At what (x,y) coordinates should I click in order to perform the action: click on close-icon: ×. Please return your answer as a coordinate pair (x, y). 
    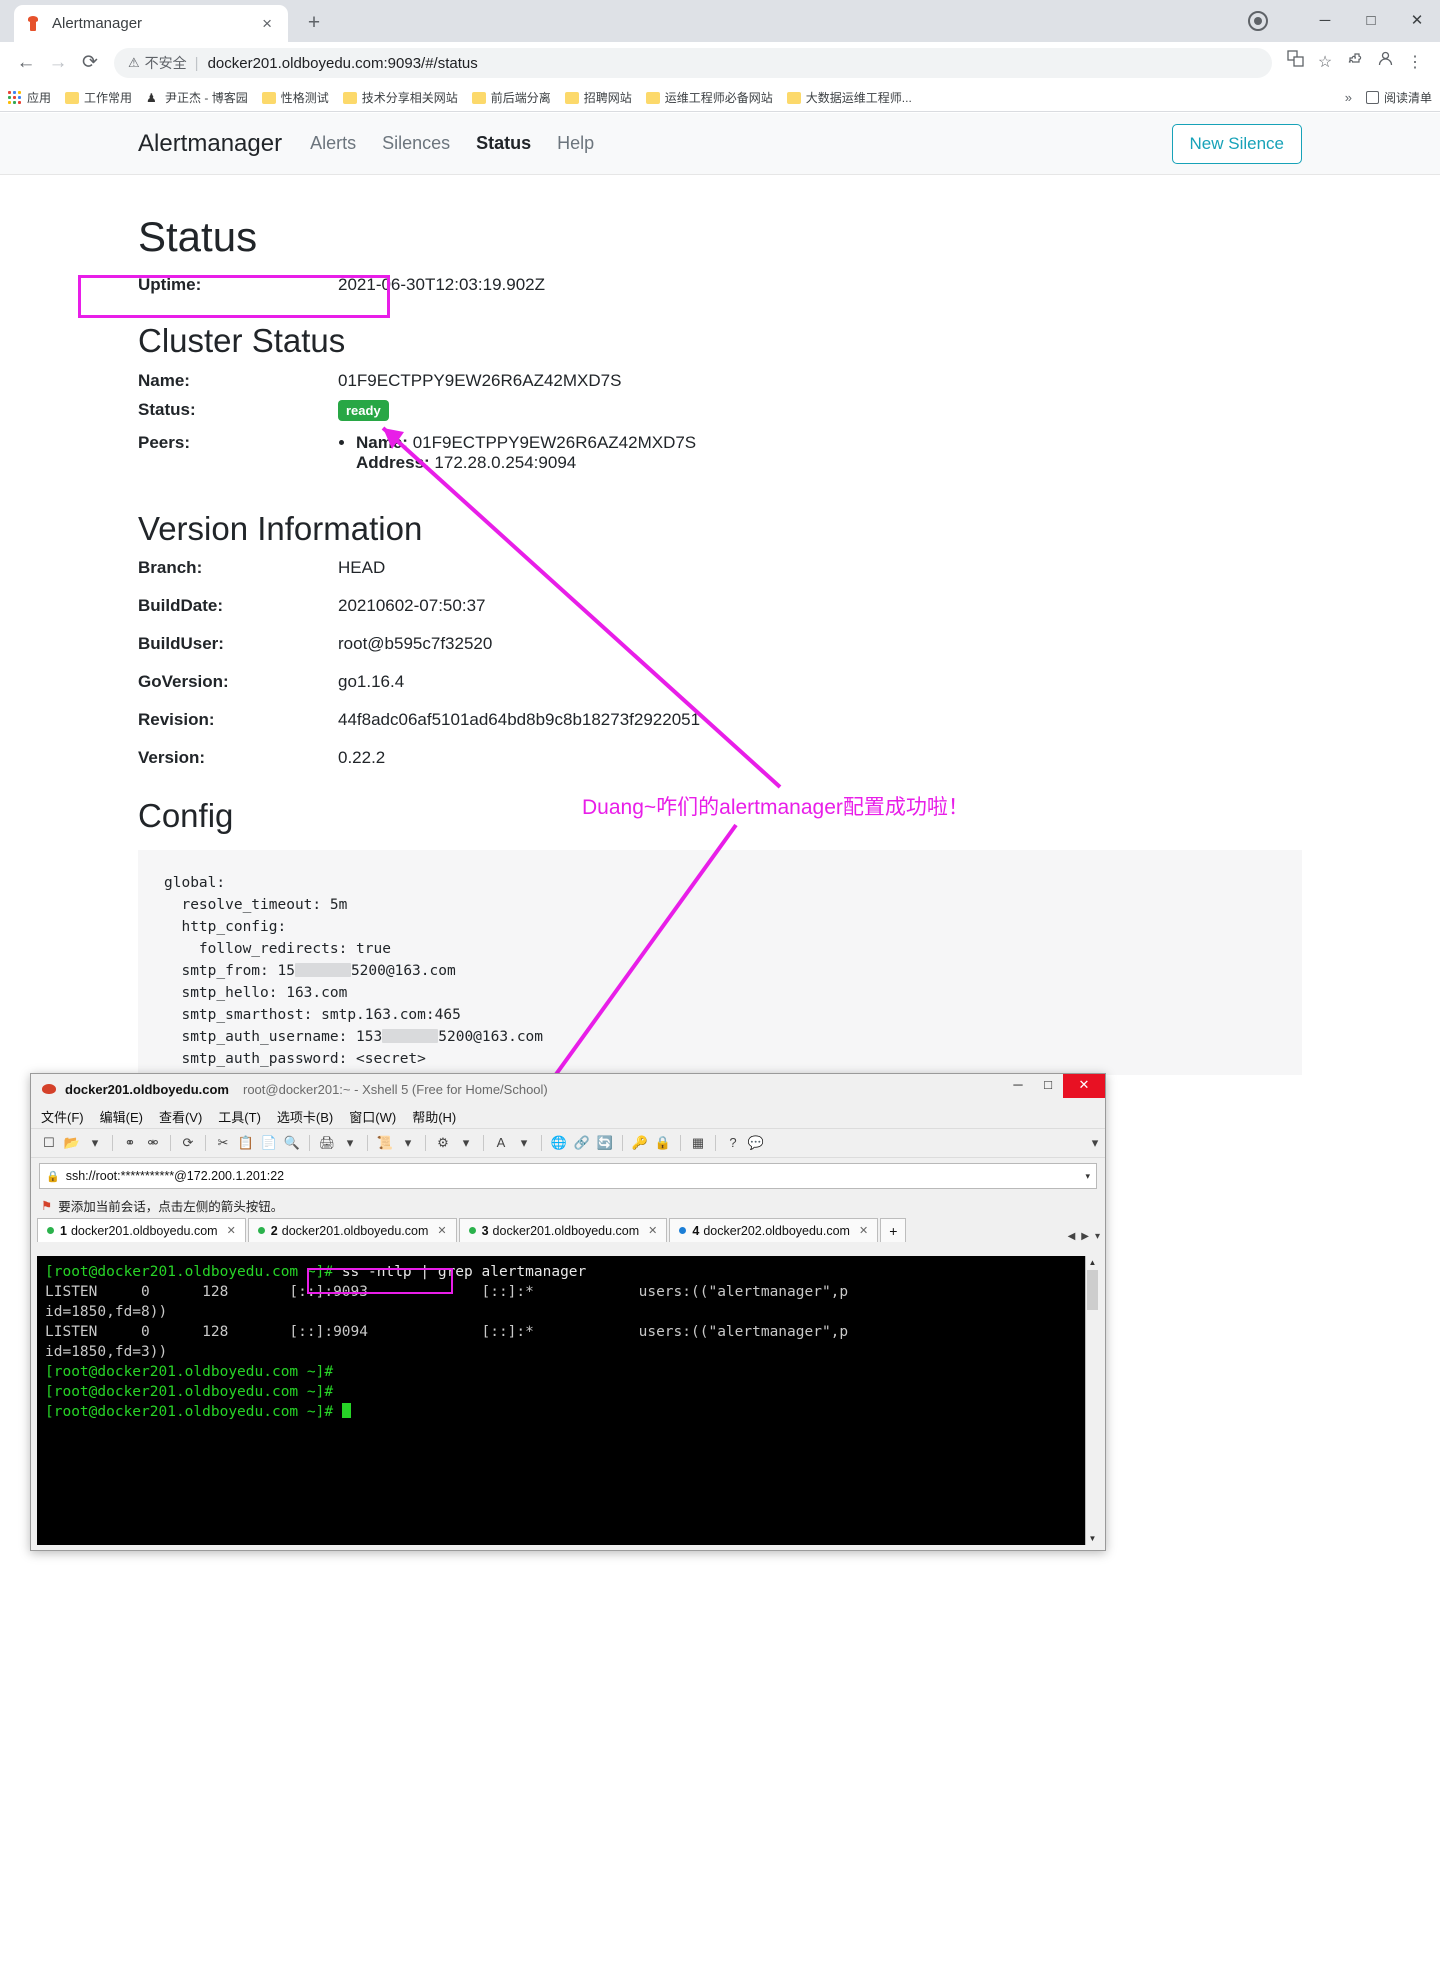
    Looking at the image, I should click on (267, 23).